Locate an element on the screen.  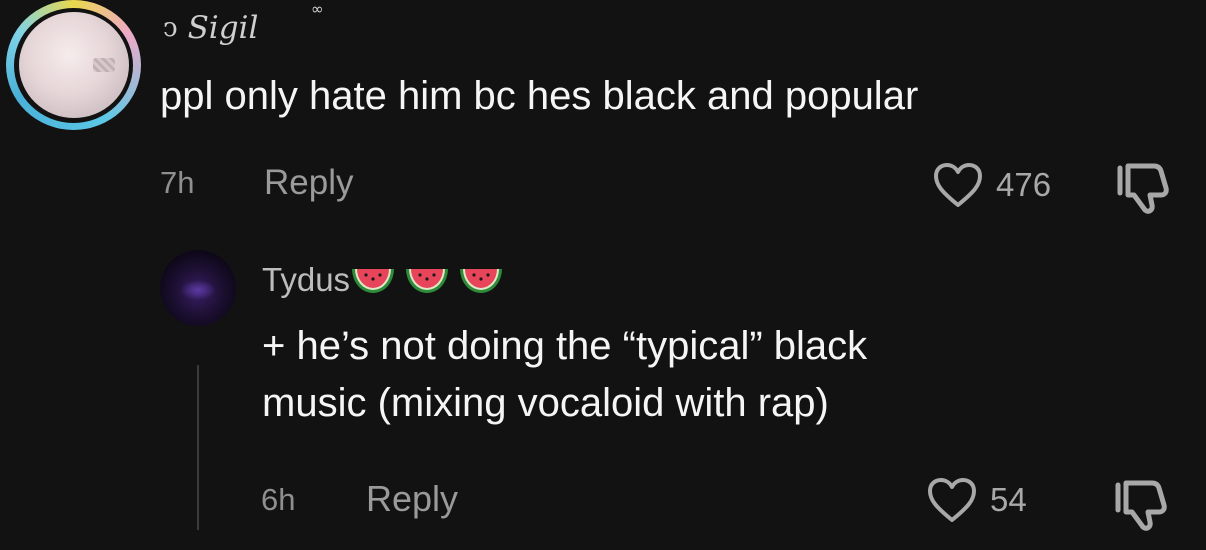
avatar-sigil is located at coordinates (73, 65).